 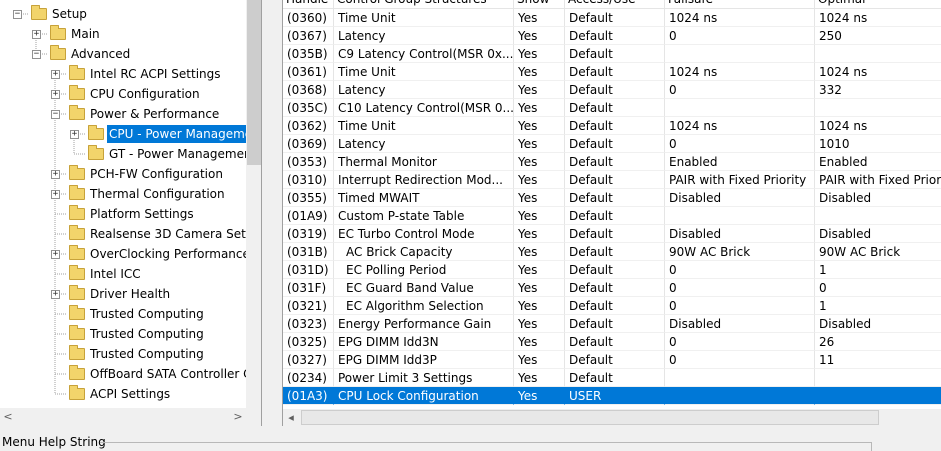 What do you see at coordinates (123, 14) in the screenshot?
I see `tree-item-setup: − Setup` at bounding box center [123, 14].